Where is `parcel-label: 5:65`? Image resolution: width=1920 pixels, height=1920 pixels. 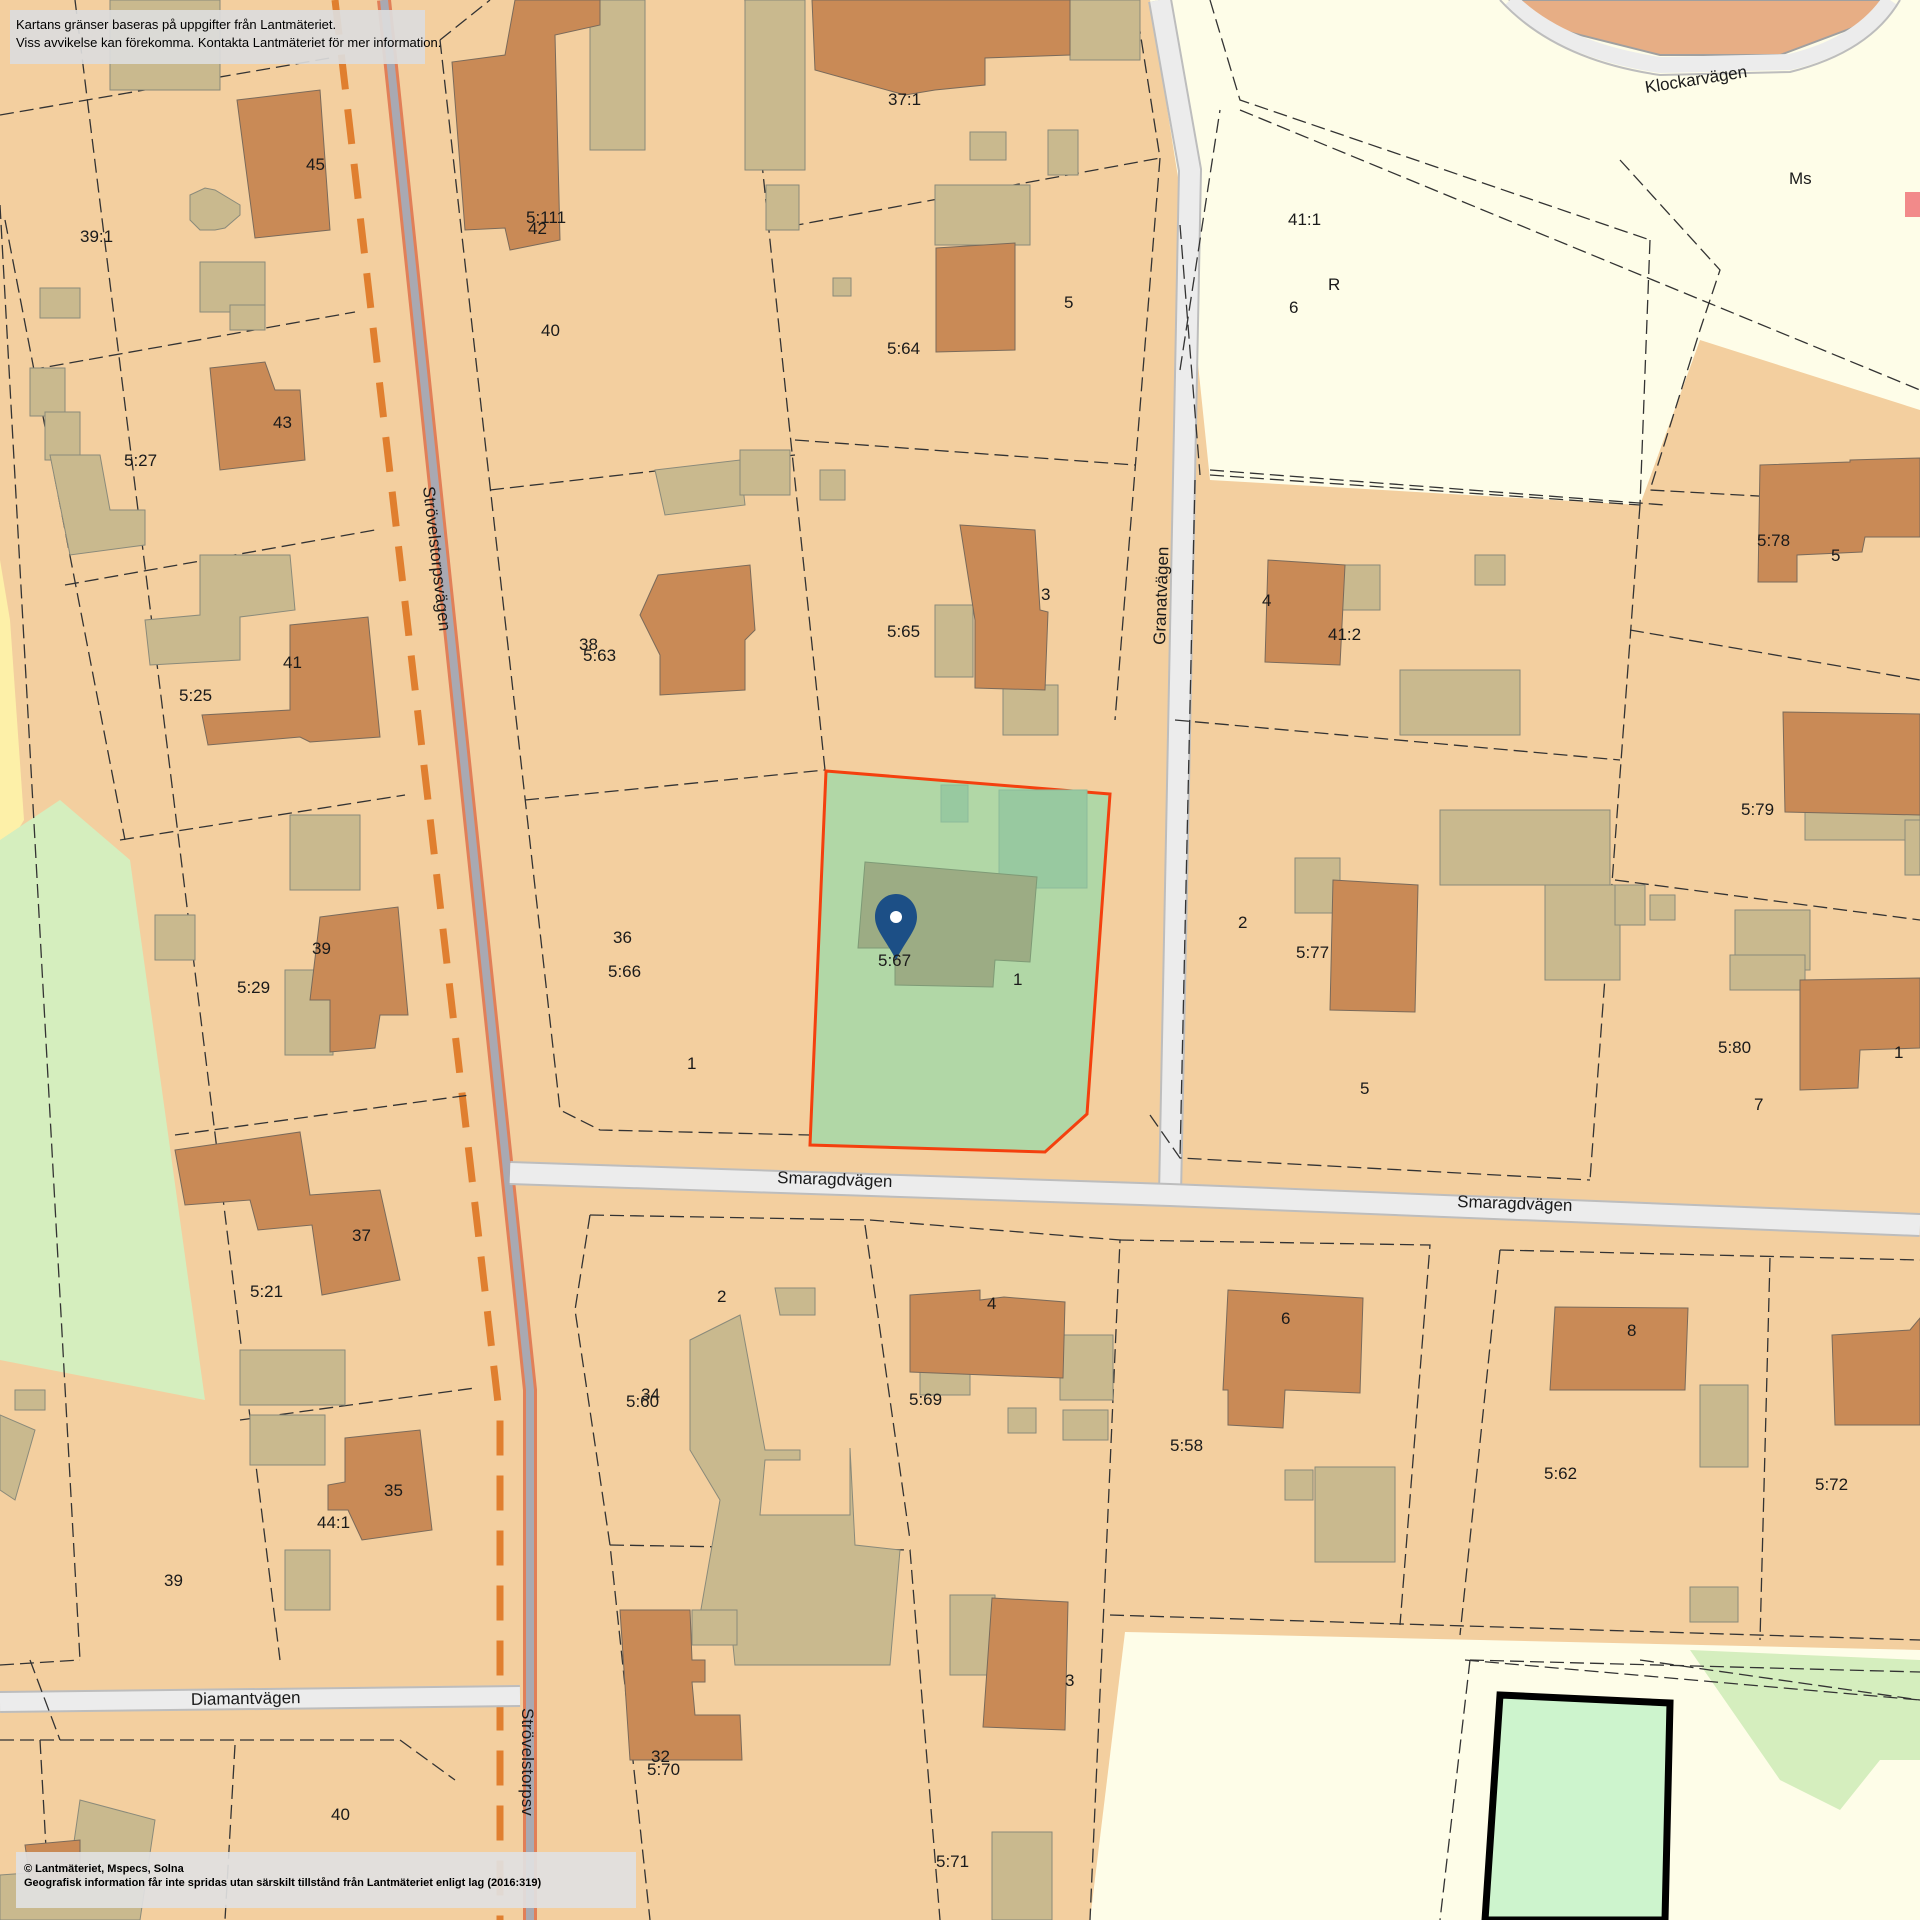 parcel-label: 5:65 is located at coordinates (903, 631).